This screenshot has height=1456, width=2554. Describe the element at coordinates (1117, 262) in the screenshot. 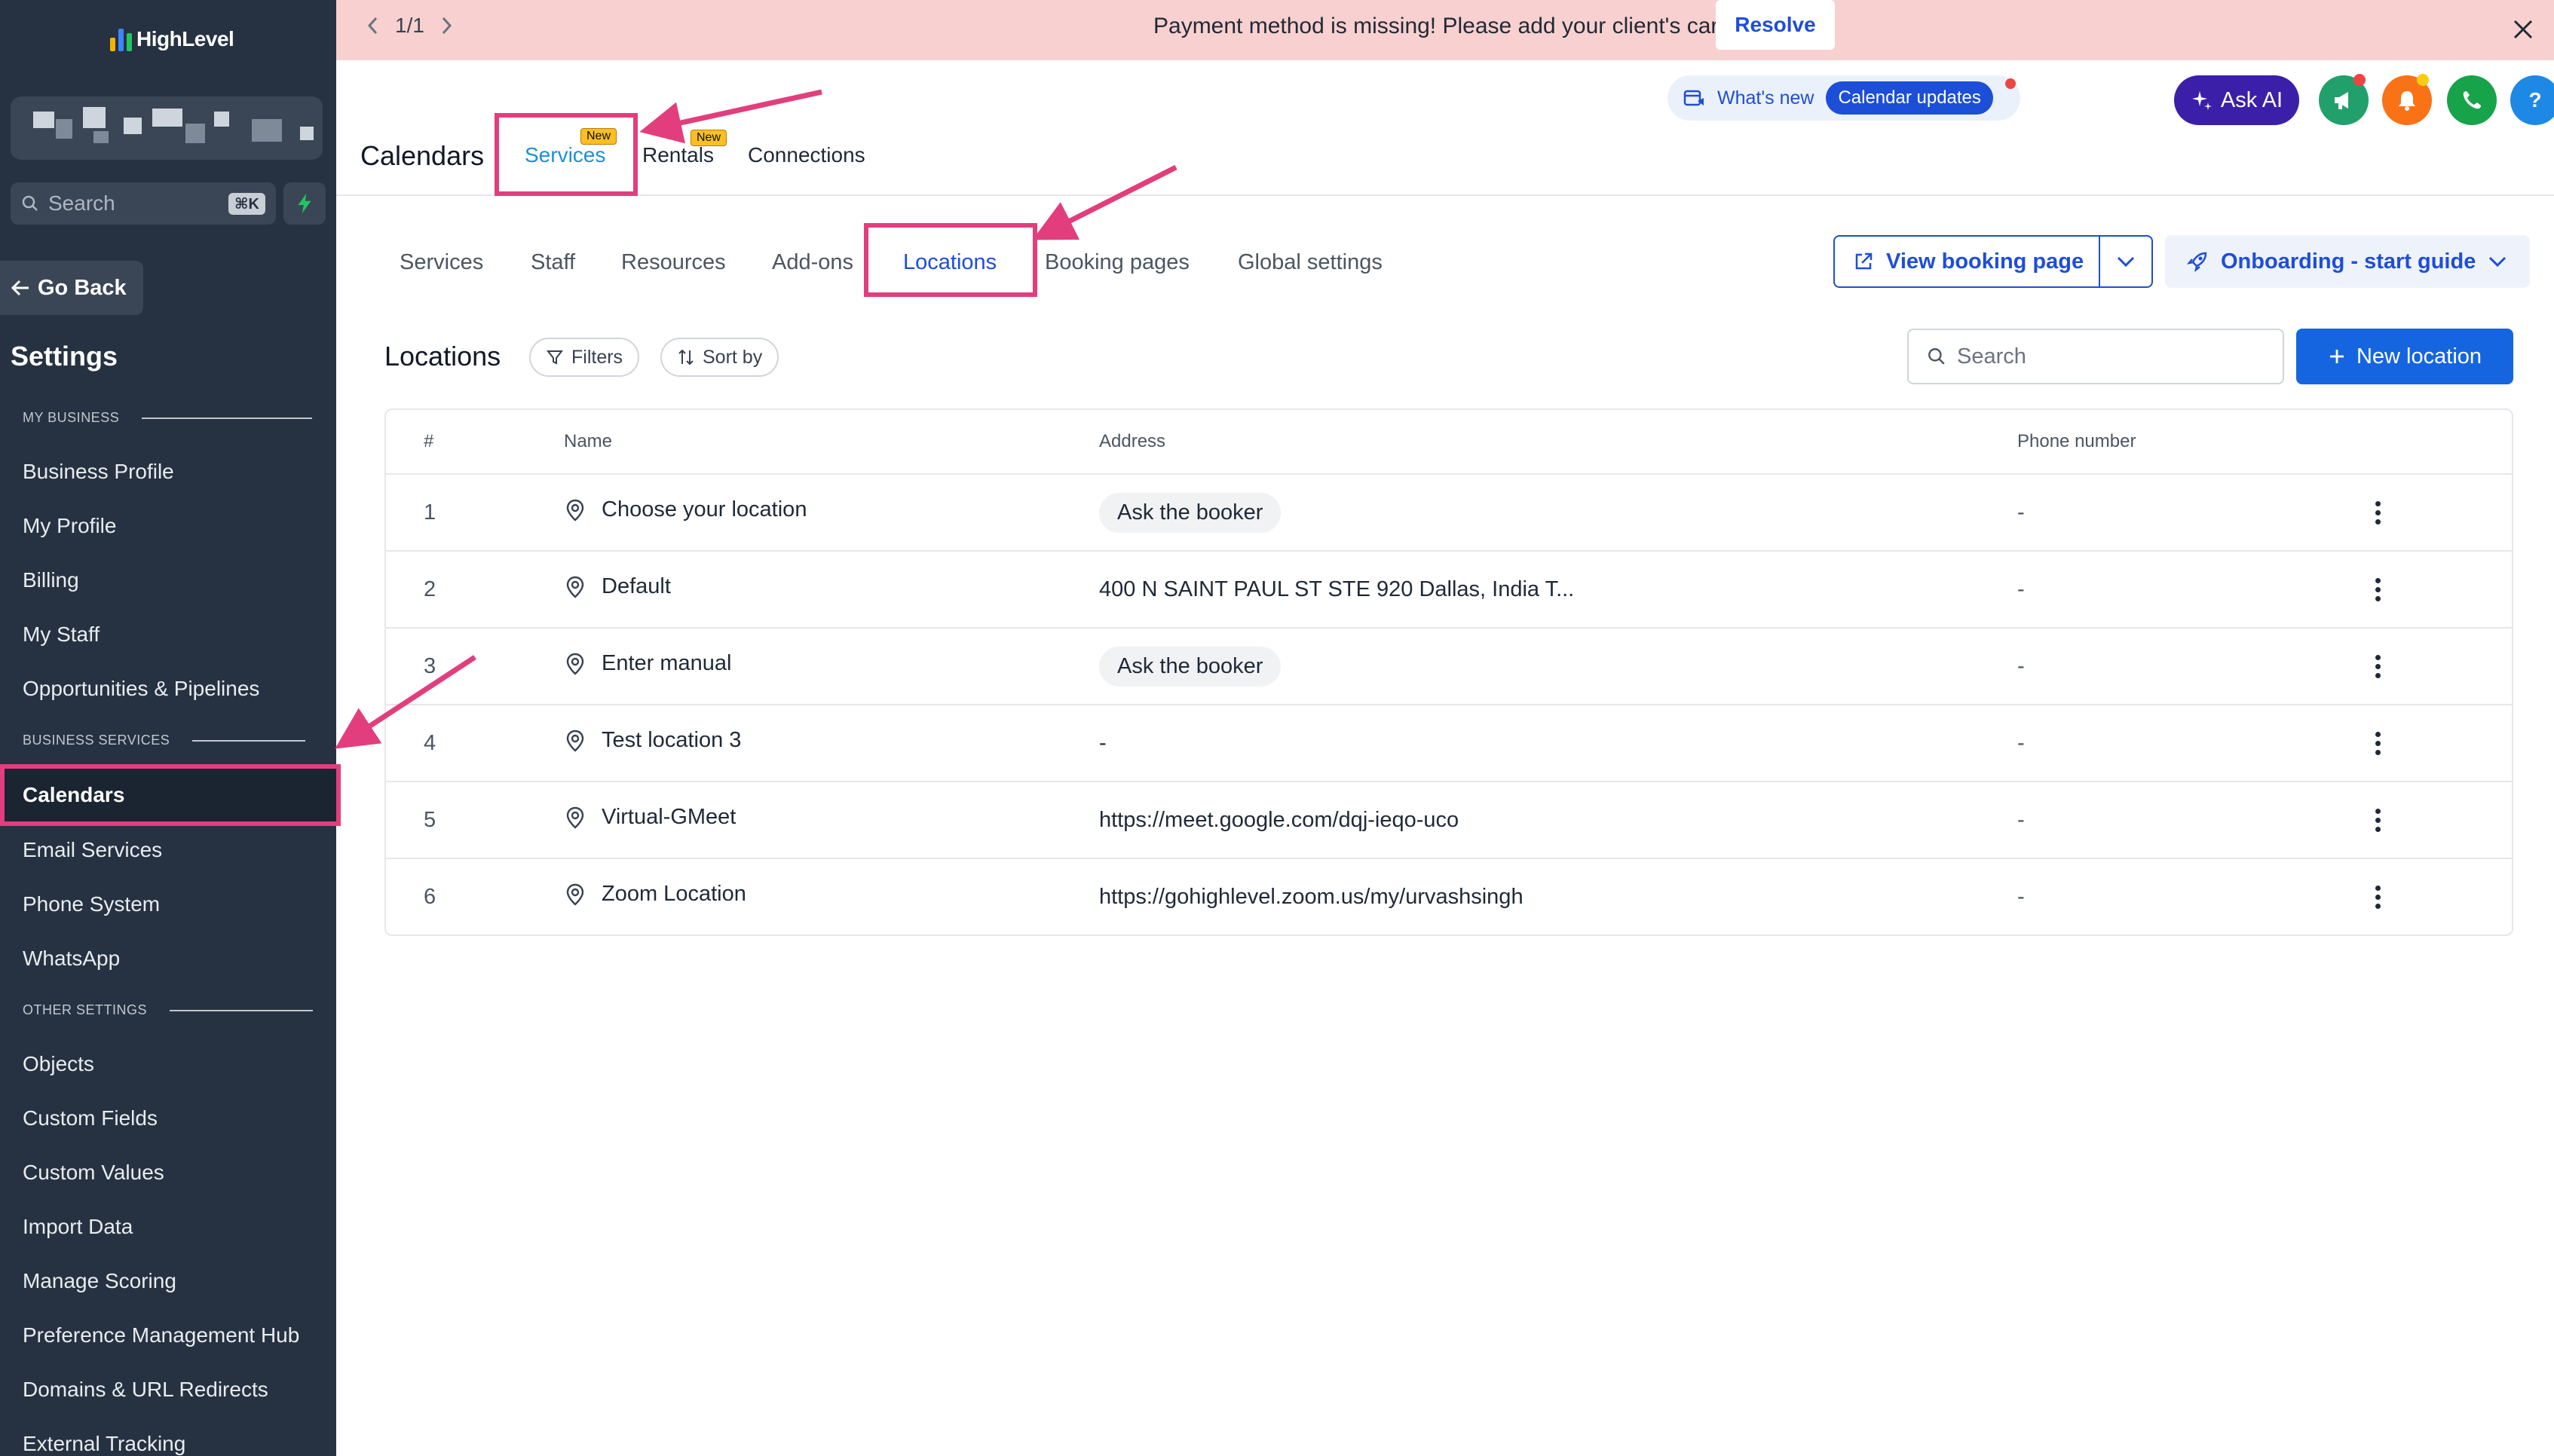

I see `subtab-booking-pages: Booking pages` at that location.